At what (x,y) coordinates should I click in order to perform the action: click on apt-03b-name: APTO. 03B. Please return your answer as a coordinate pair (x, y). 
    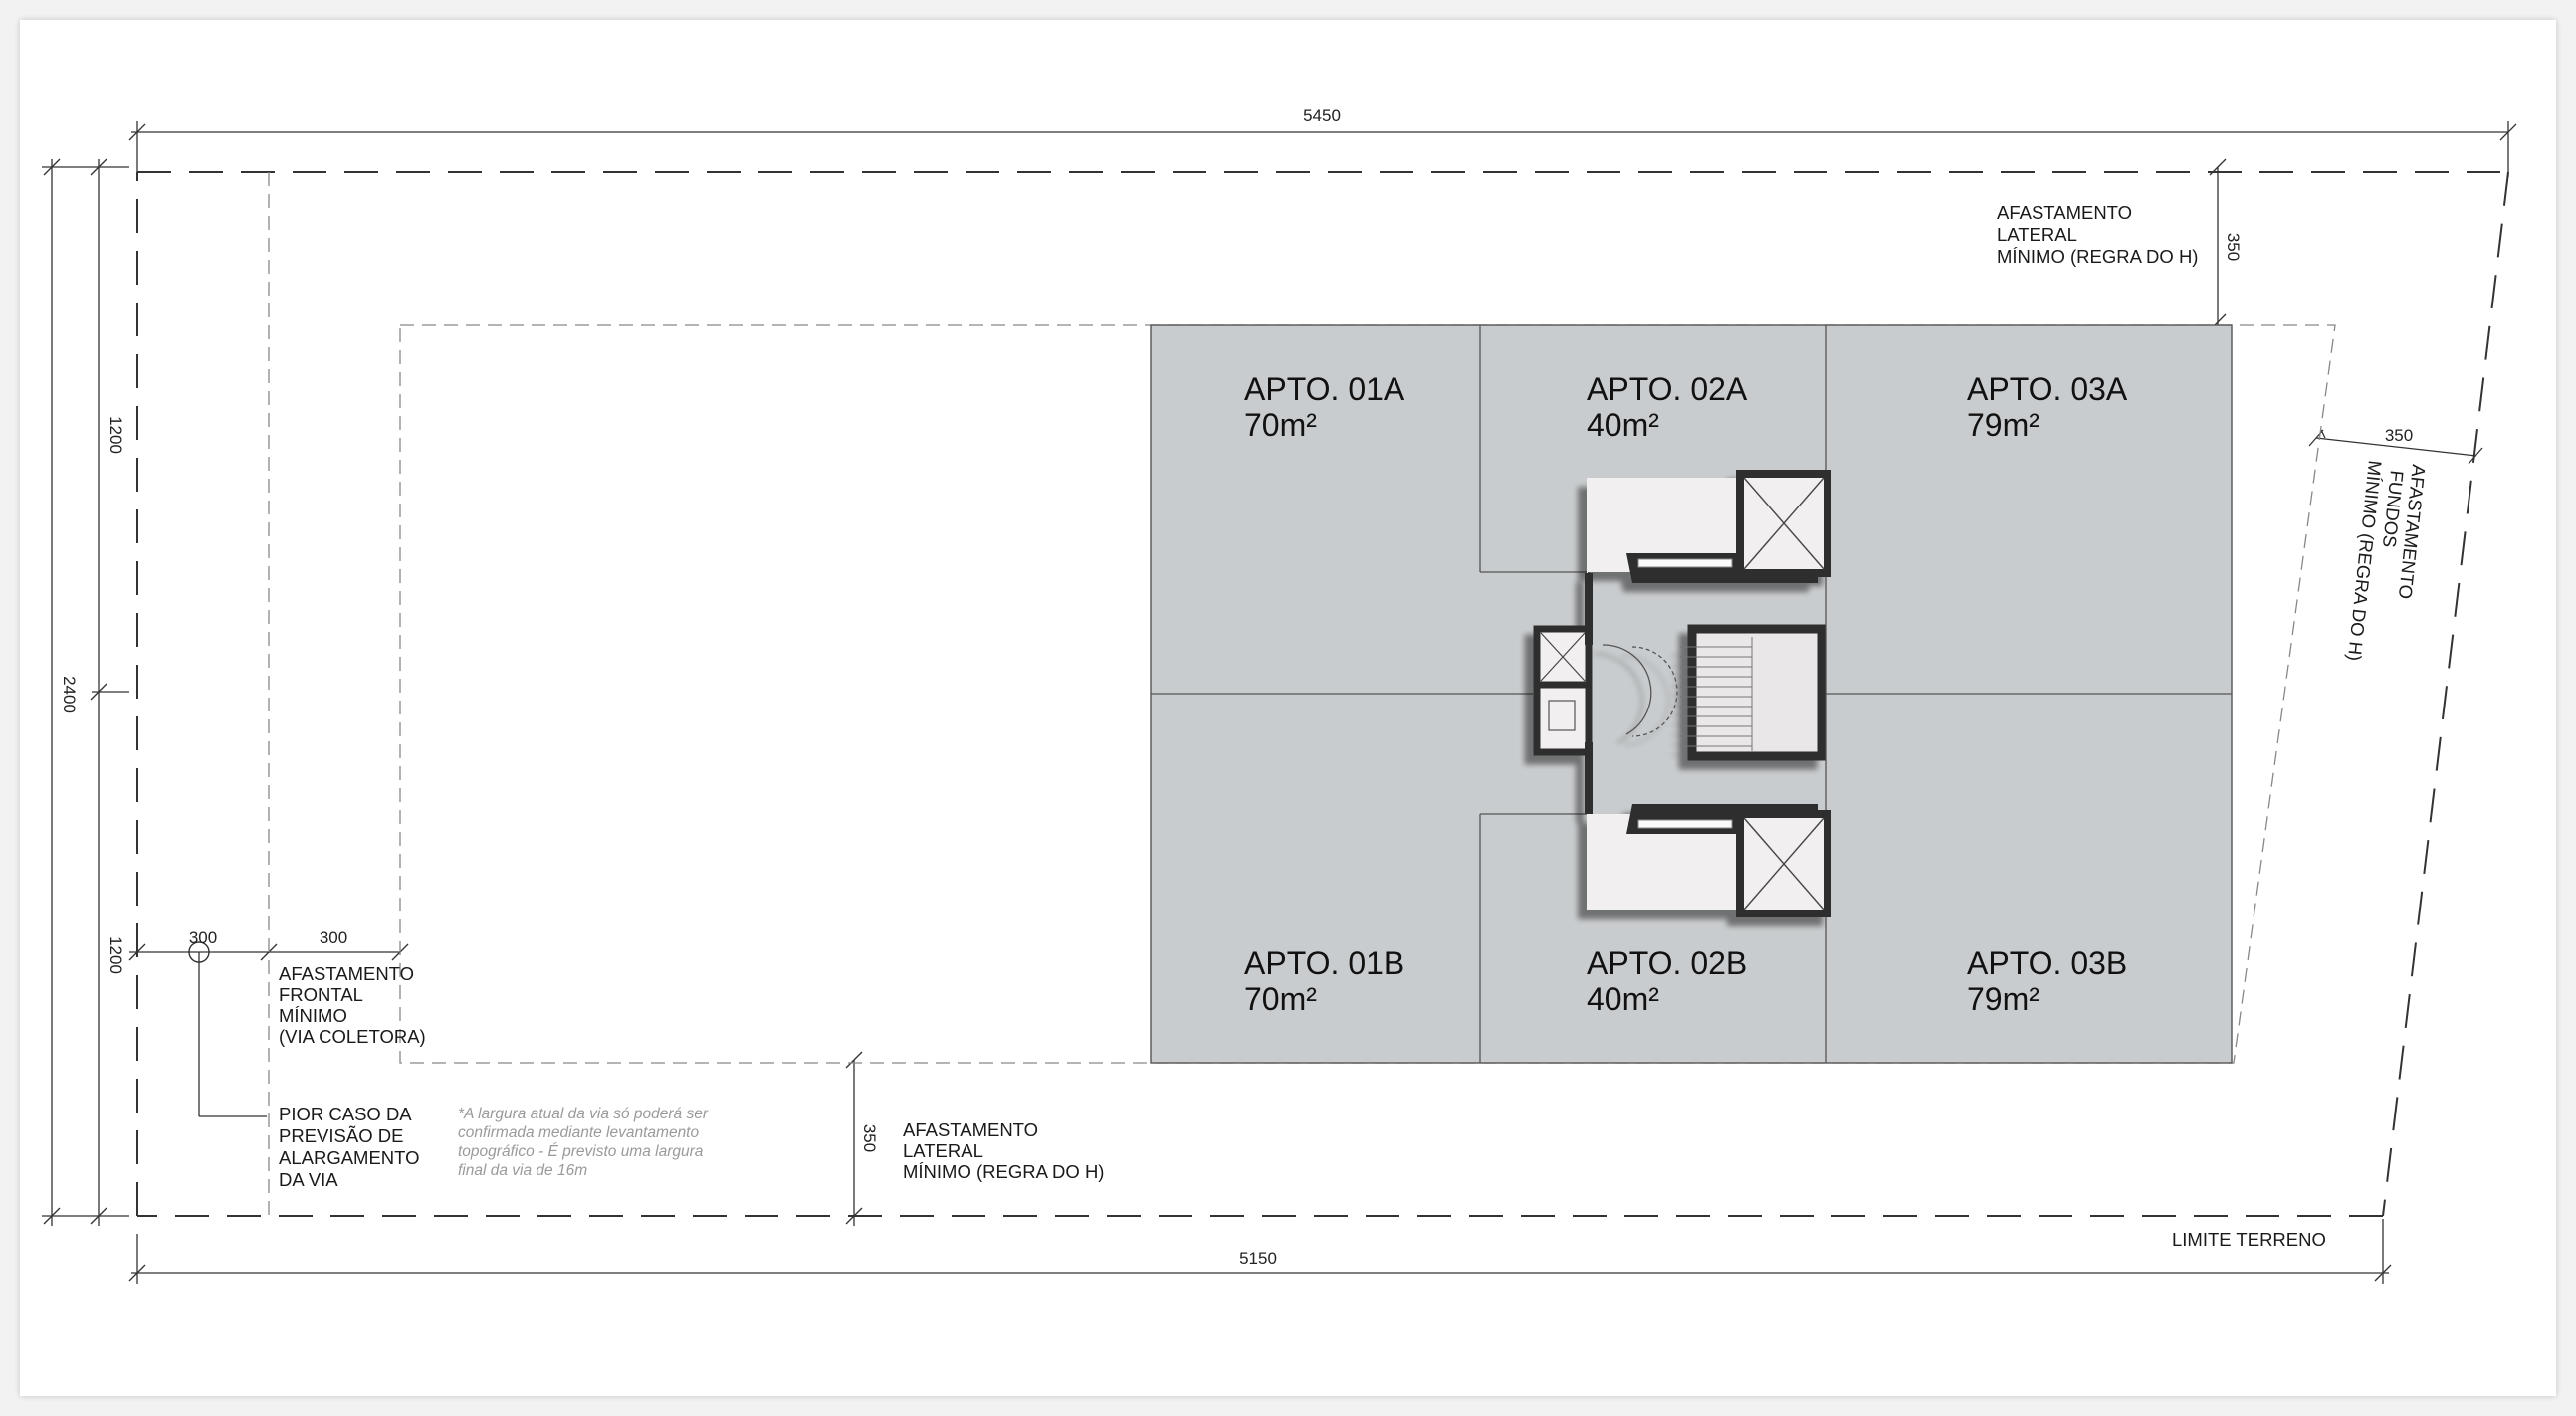
    Looking at the image, I should click on (2047, 963).